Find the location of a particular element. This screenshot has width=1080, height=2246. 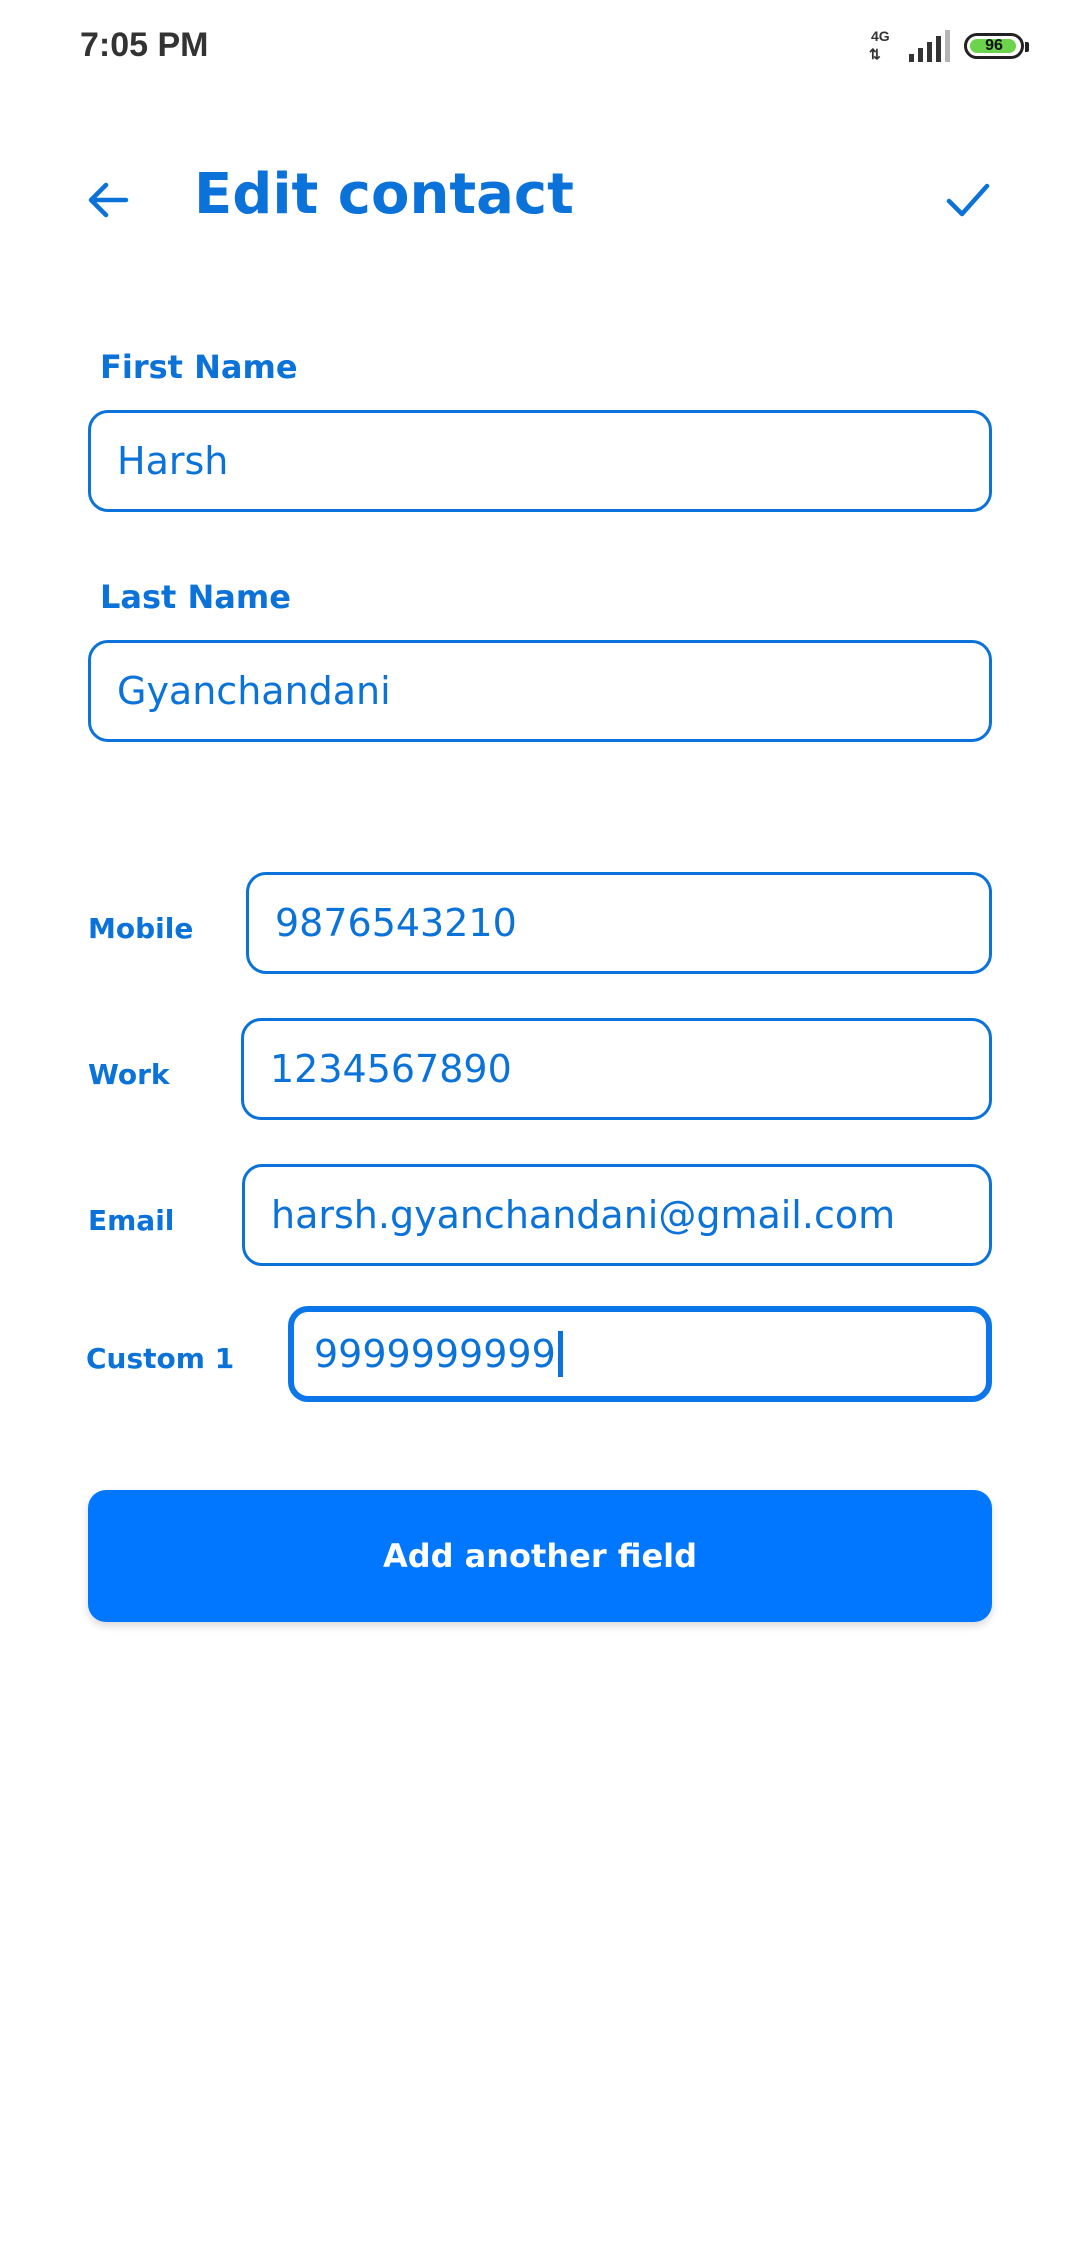

custom-1-label: Custom 1 is located at coordinates (160, 1358).